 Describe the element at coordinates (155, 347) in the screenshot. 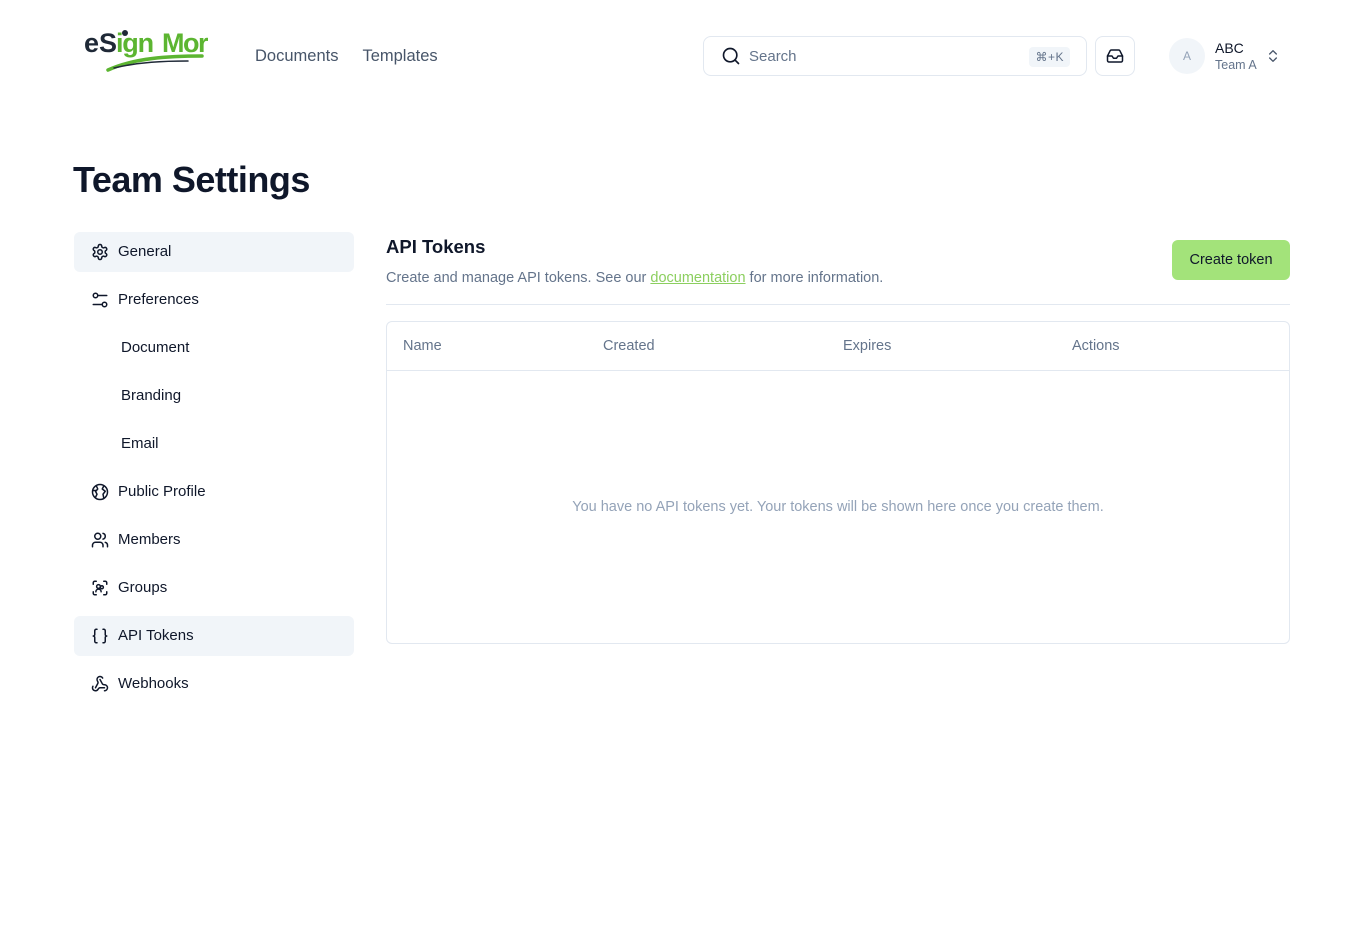

I see `sidebar-item-label: Document` at that location.